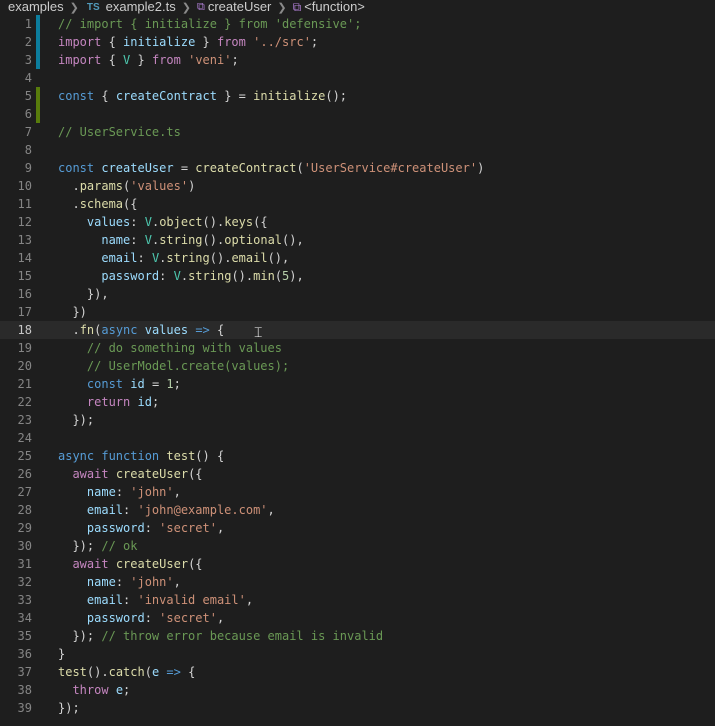  What do you see at coordinates (24, 510) in the screenshot?
I see `line-number: 28` at bounding box center [24, 510].